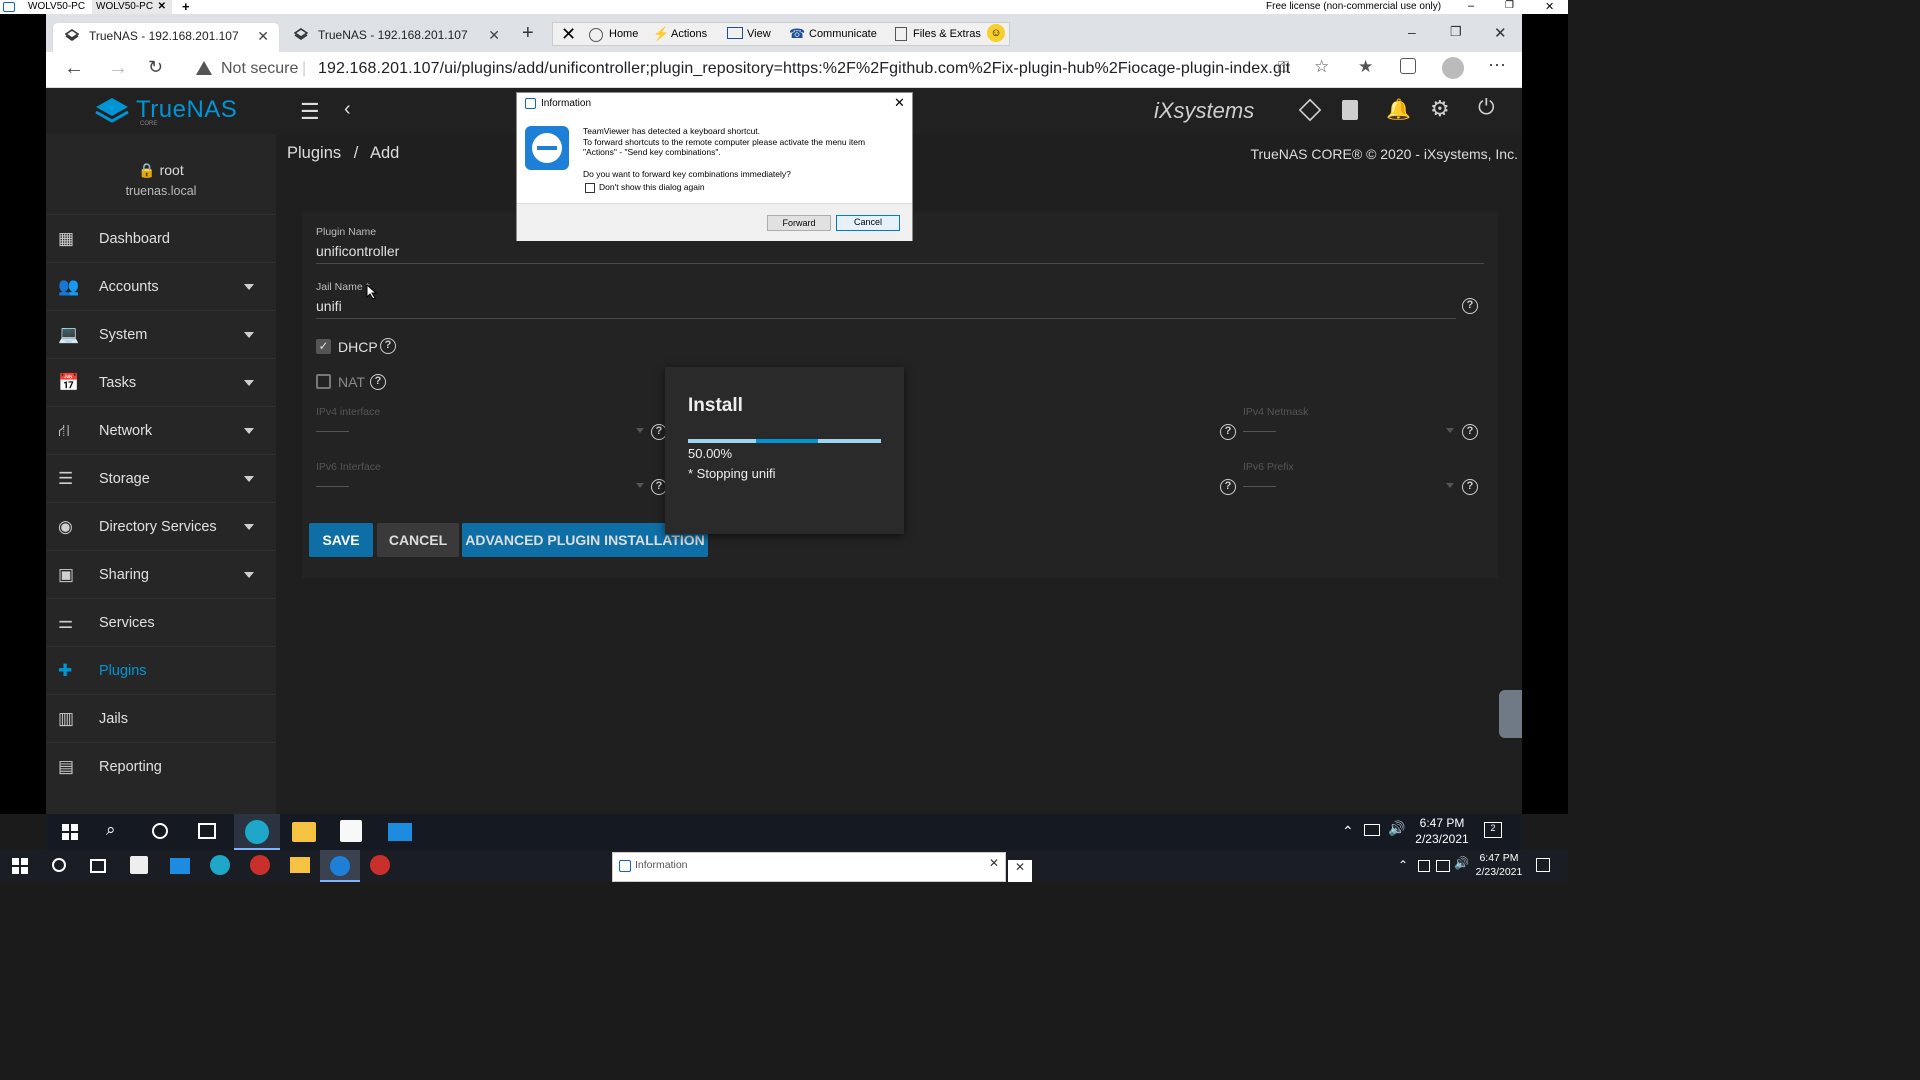 This screenshot has width=1920, height=1080. What do you see at coordinates (1470, 487) in the screenshot?
I see `ipv6-prefix-help-icon: ?` at bounding box center [1470, 487].